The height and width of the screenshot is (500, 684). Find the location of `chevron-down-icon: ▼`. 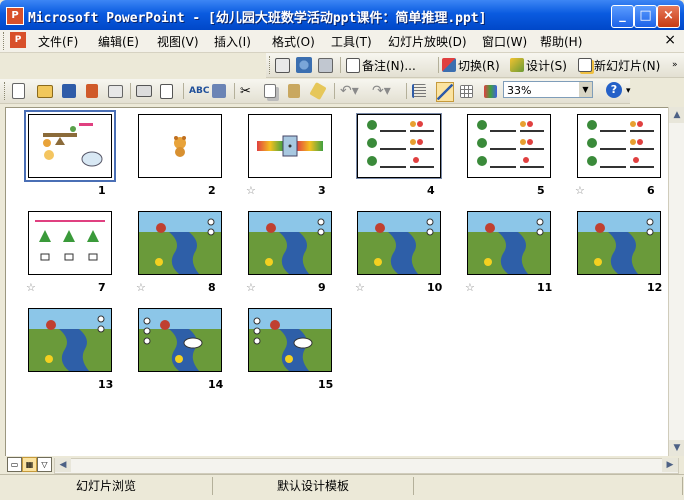

chevron-down-icon: ▼ is located at coordinates (585, 89).